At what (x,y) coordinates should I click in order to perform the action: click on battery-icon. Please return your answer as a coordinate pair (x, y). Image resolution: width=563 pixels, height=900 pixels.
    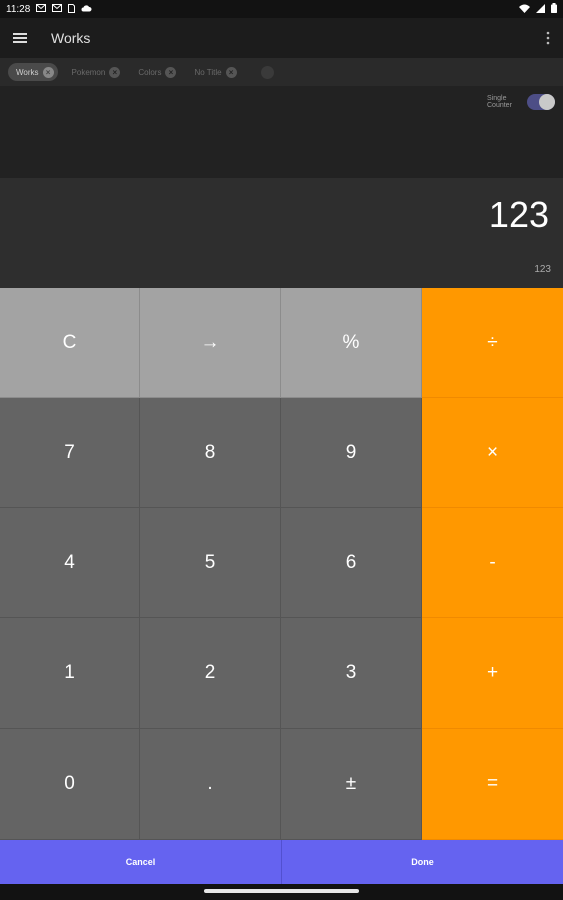
    Looking at the image, I should click on (554, 9).